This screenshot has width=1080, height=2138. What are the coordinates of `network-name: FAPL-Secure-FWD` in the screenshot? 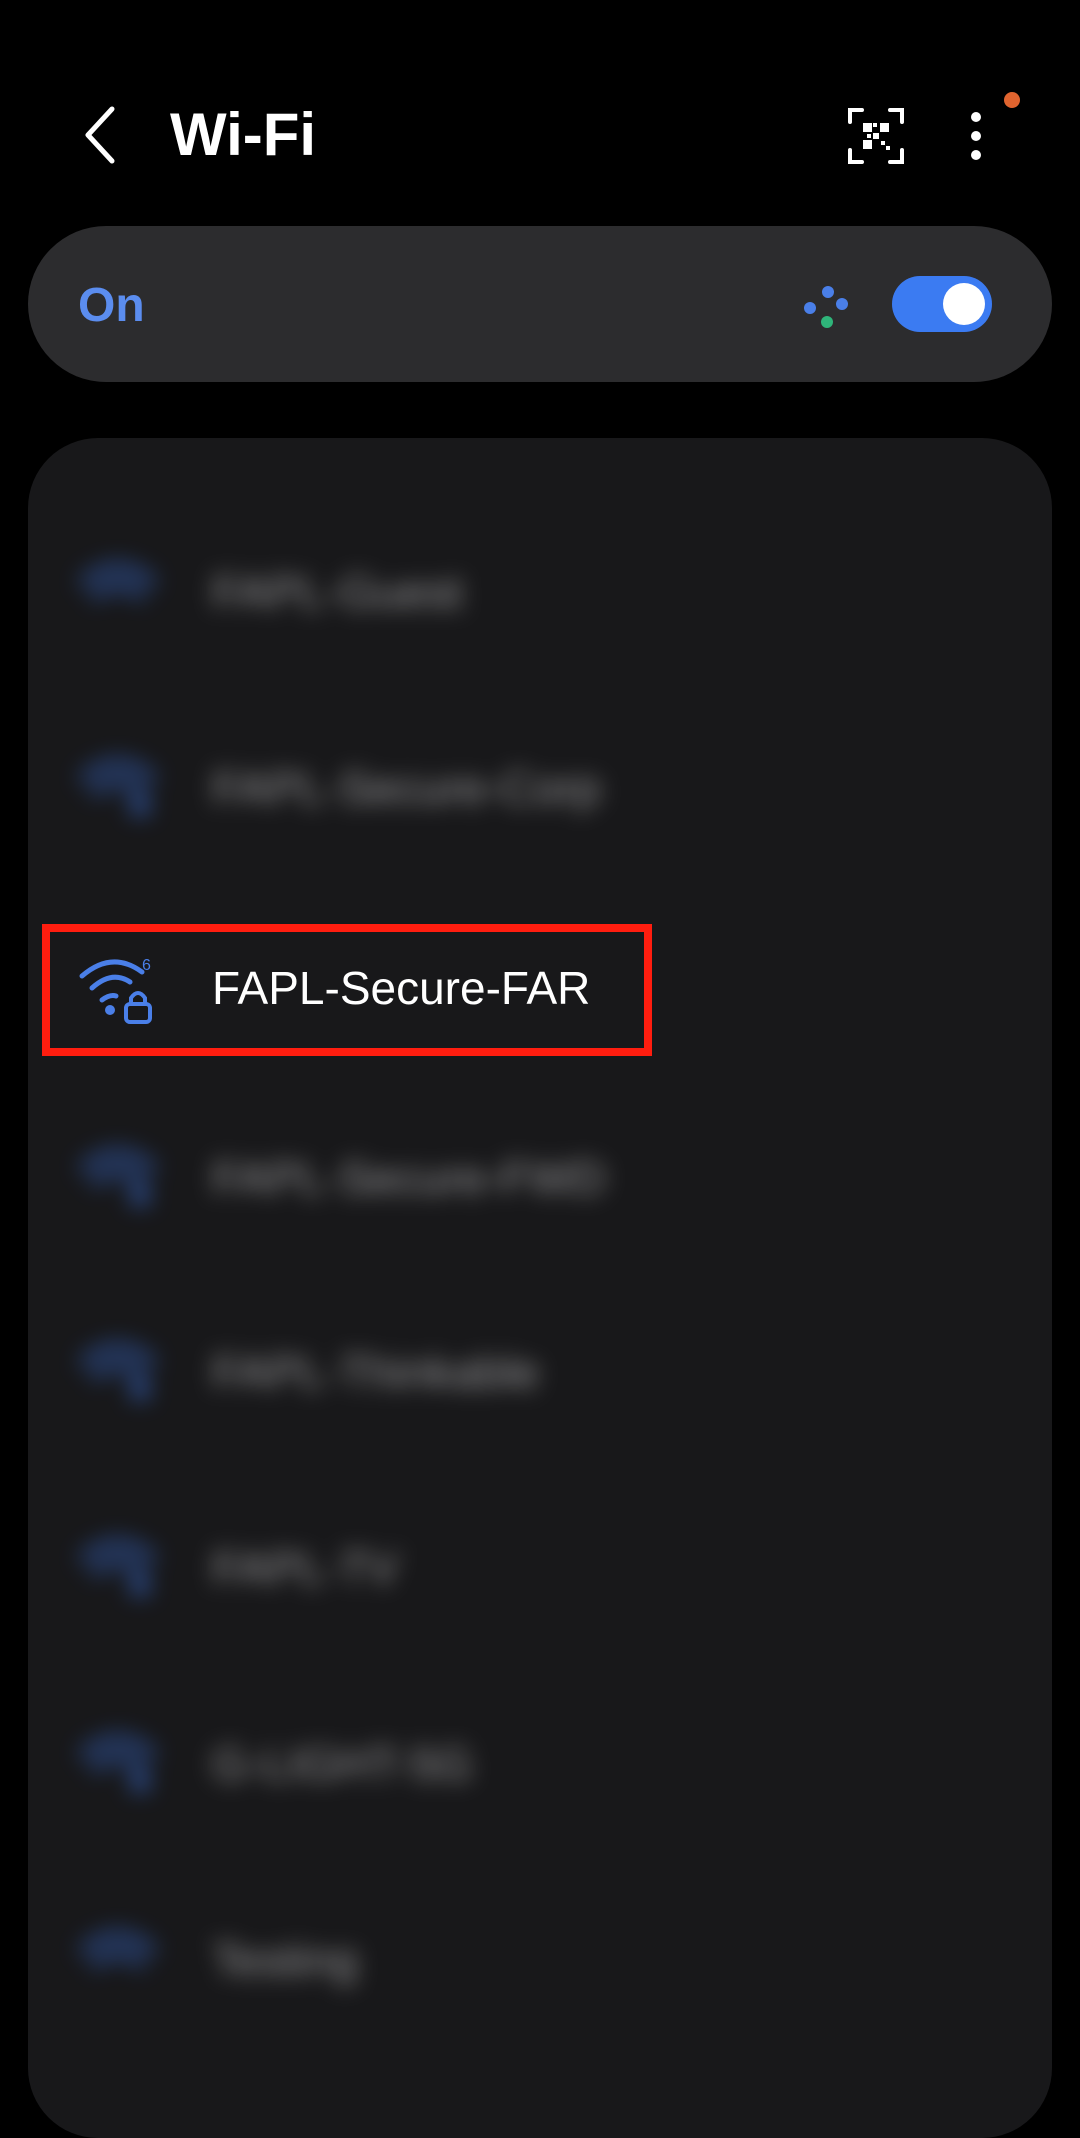 It's located at (409, 1178).